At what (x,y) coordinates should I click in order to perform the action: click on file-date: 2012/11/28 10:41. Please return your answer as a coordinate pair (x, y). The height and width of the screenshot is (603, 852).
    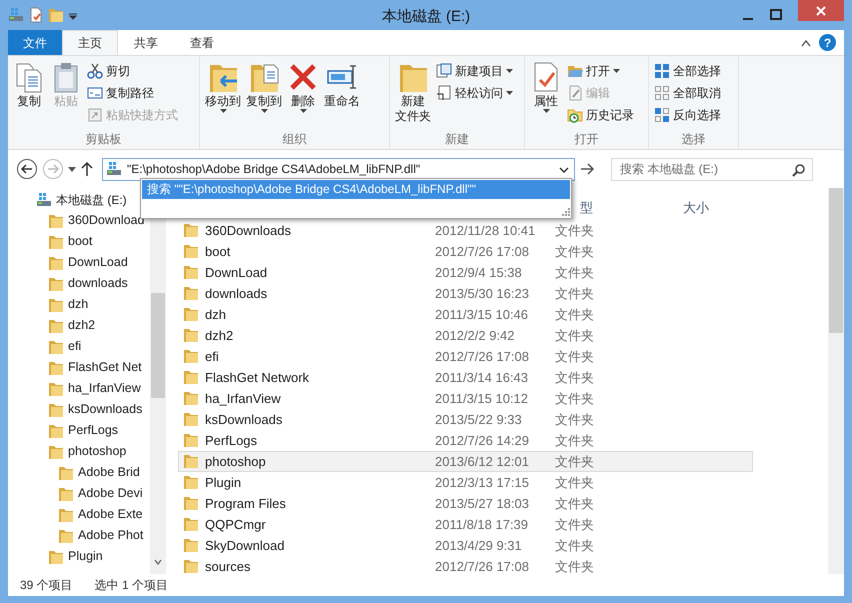
    Looking at the image, I should click on (485, 231).